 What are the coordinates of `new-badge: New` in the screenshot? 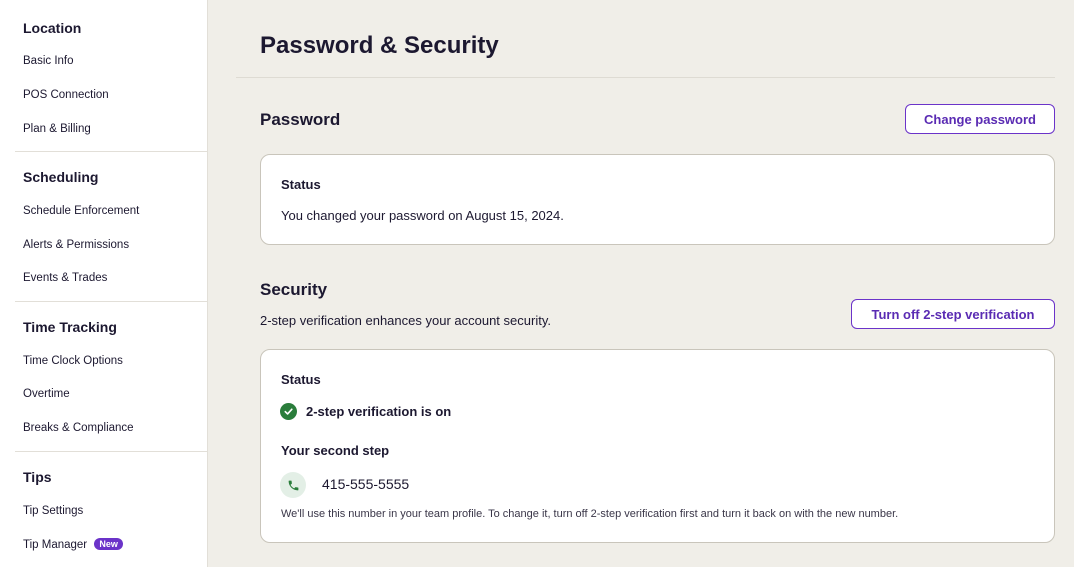 It's located at (108, 544).